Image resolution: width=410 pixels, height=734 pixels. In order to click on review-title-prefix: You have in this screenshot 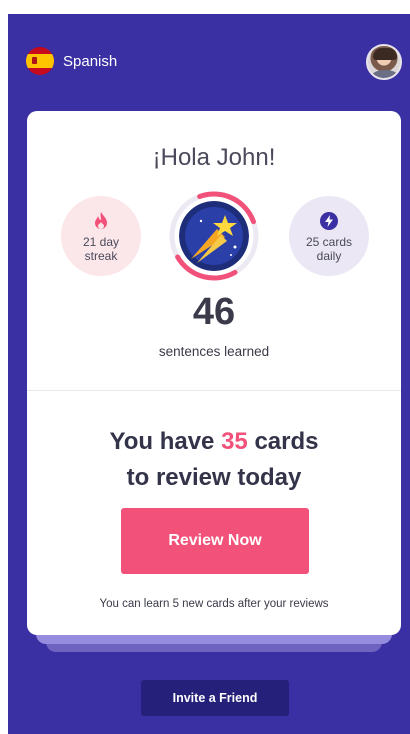, I will do `click(162, 441)`.